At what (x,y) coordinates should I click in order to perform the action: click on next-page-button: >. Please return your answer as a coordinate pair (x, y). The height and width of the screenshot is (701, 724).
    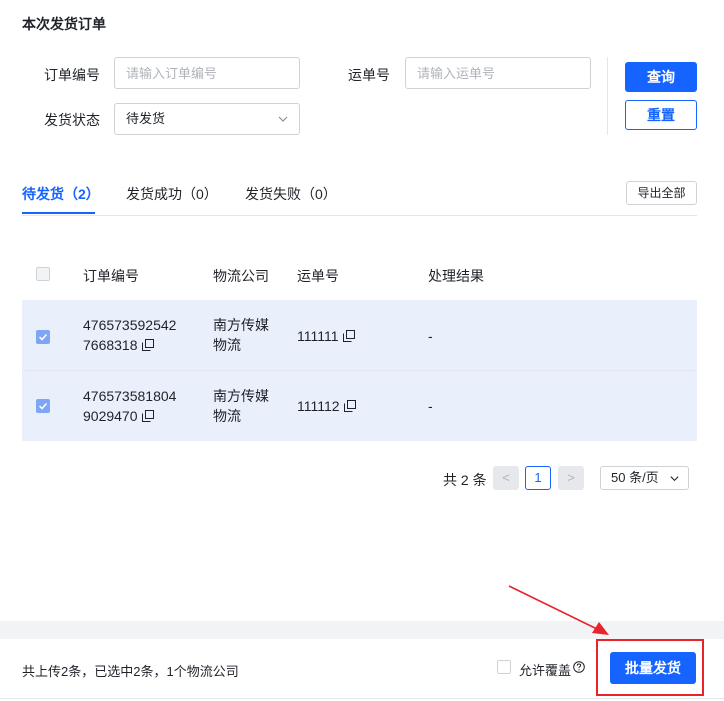
    Looking at the image, I should click on (571, 478).